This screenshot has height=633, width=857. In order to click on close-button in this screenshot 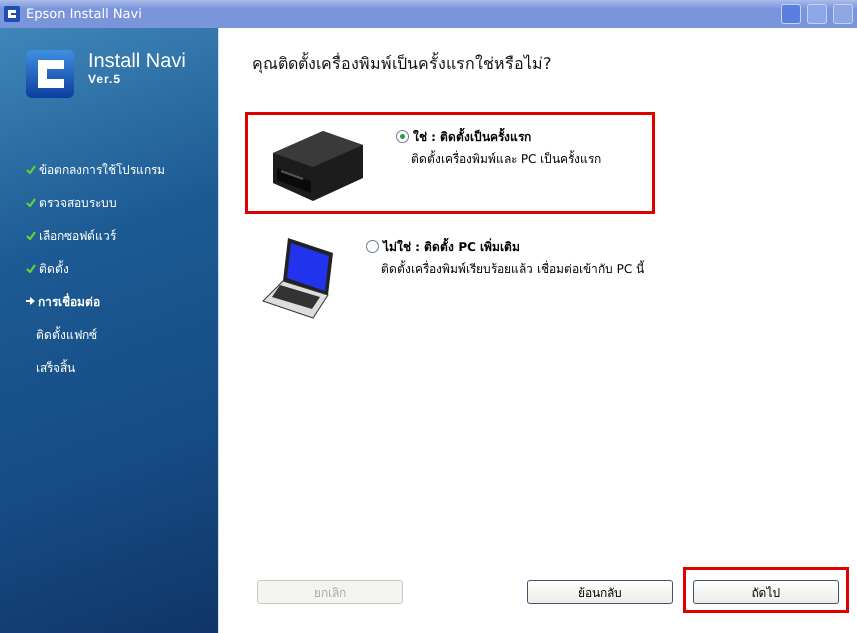, I will do `click(843, 14)`.